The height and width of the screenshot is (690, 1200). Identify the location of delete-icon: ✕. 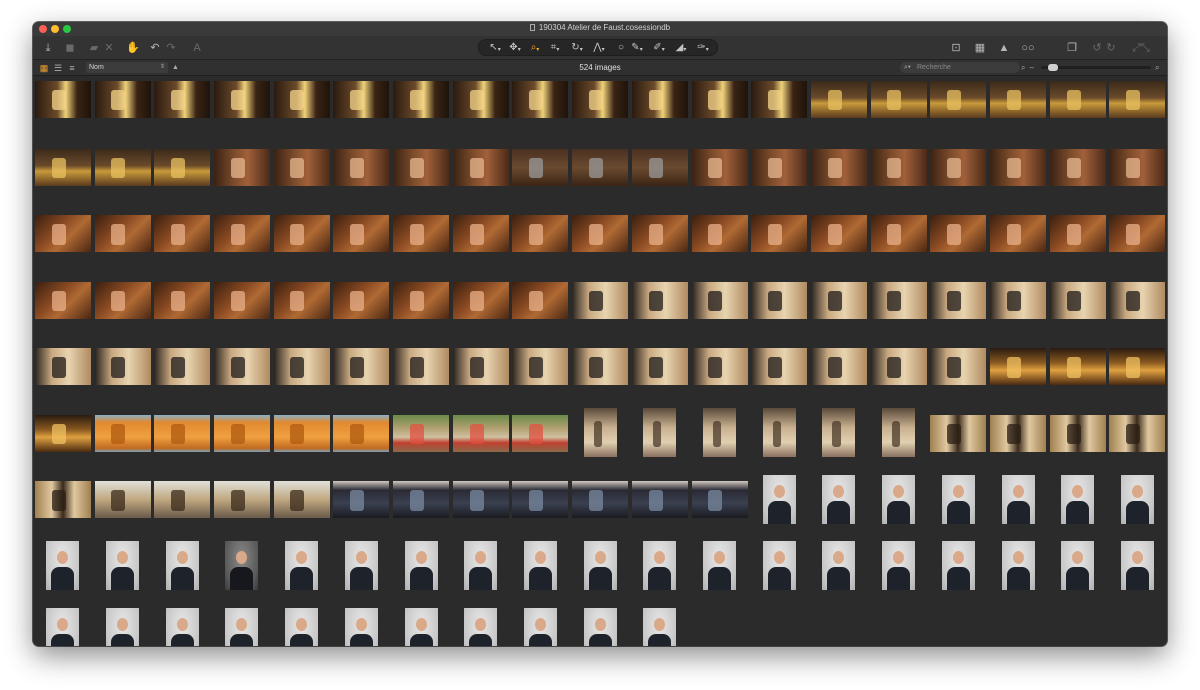
(109, 48).